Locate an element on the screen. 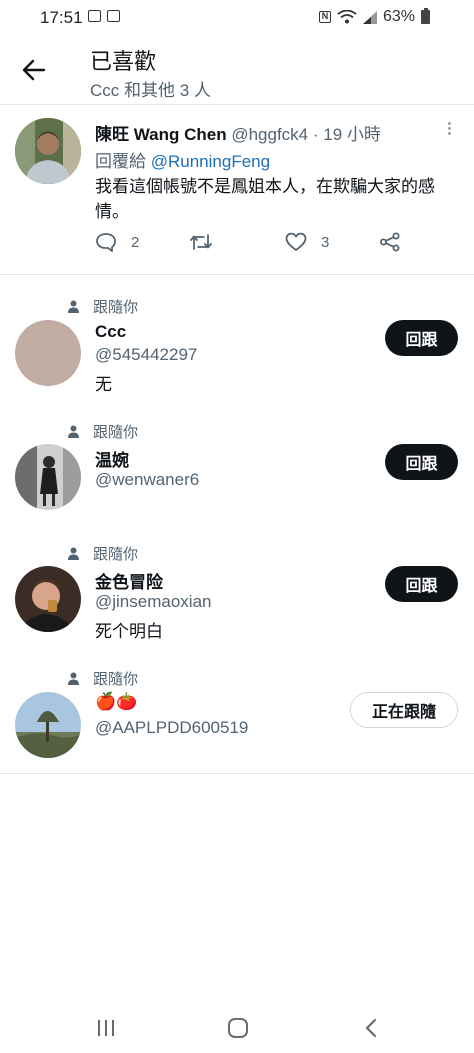  retweet-icon is located at coordinates (201, 242).